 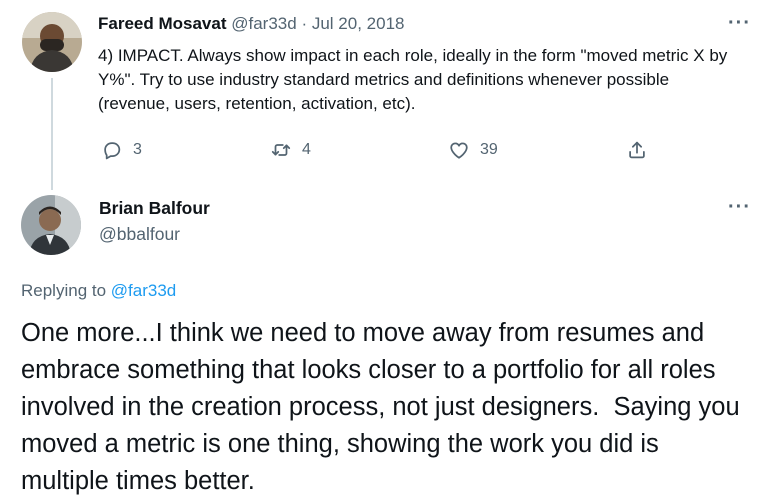 I want to click on retweet-button: 4, so click(x=290, y=150).